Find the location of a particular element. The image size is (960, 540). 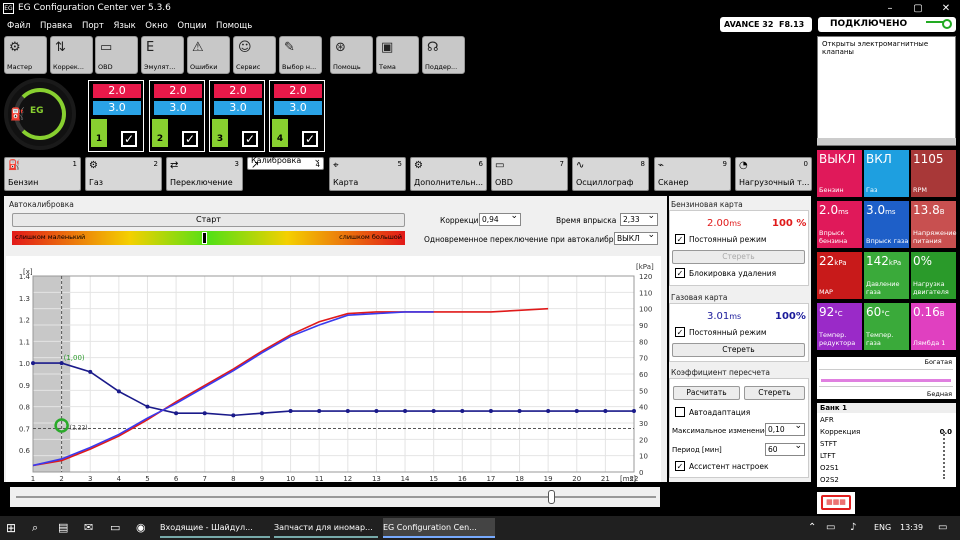

petrol-constant-label: Постоянный режим is located at coordinates (728, 239).